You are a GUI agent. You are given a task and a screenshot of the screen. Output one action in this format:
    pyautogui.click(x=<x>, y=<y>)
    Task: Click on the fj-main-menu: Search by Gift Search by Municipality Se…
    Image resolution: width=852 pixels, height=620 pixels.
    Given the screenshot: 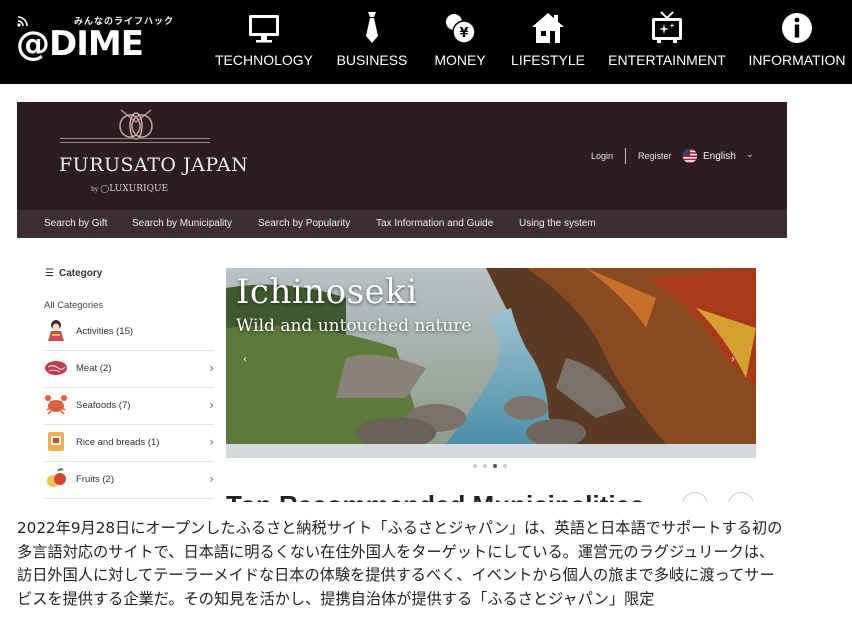 What is the action you would take?
    pyautogui.click(x=402, y=224)
    